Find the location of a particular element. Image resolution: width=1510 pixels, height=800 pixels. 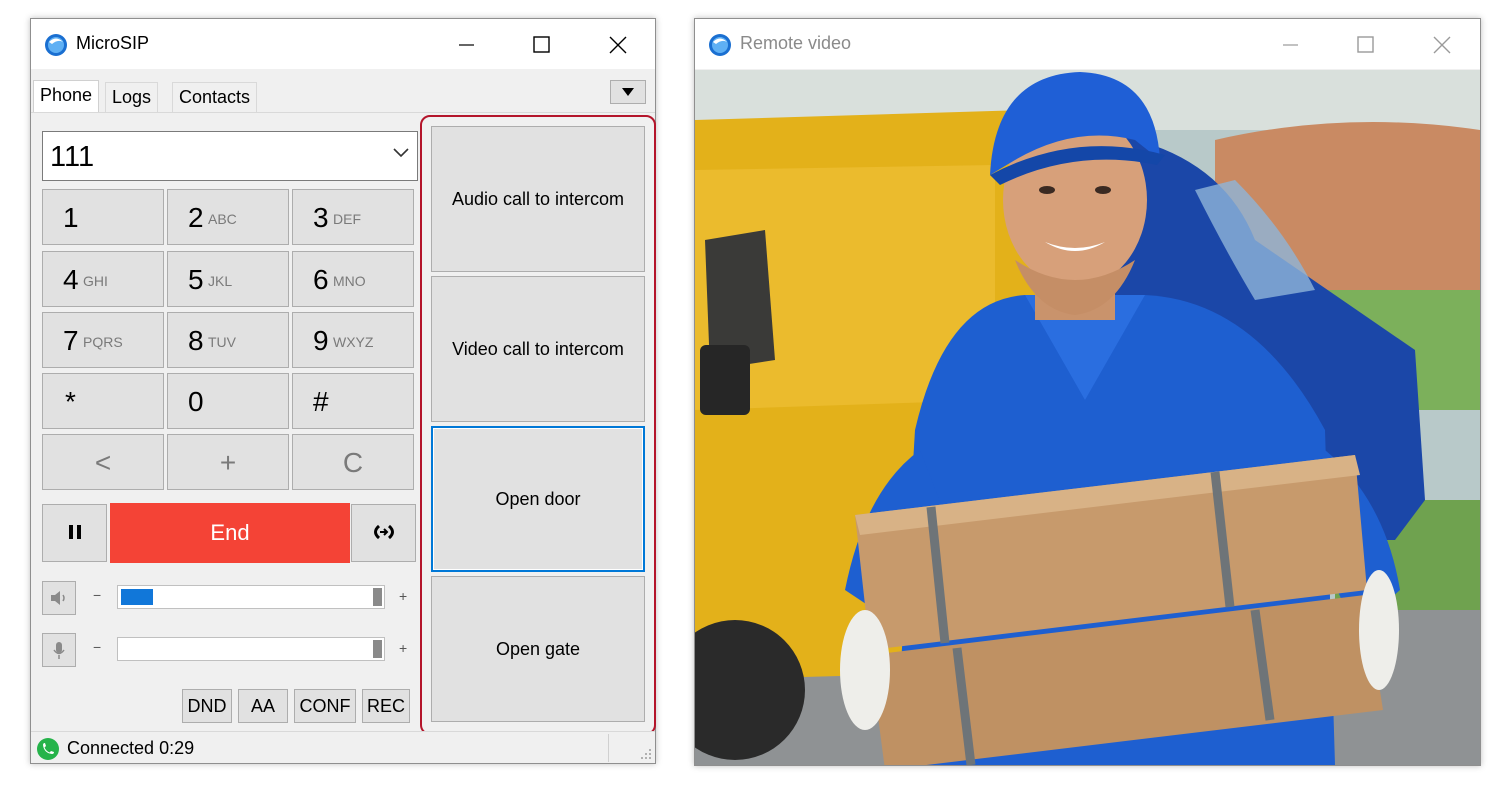

key-letters: ABC is located at coordinates (222, 219).